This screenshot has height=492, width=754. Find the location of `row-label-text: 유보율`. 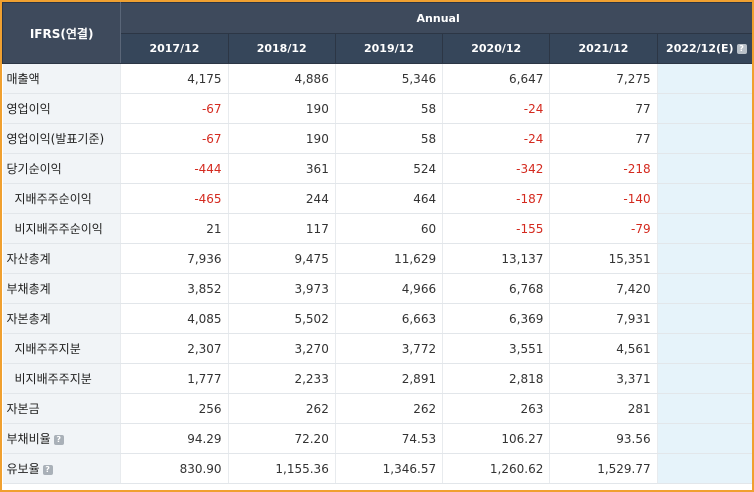

row-label-text: 유보율 is located at coordinates (23, 469).